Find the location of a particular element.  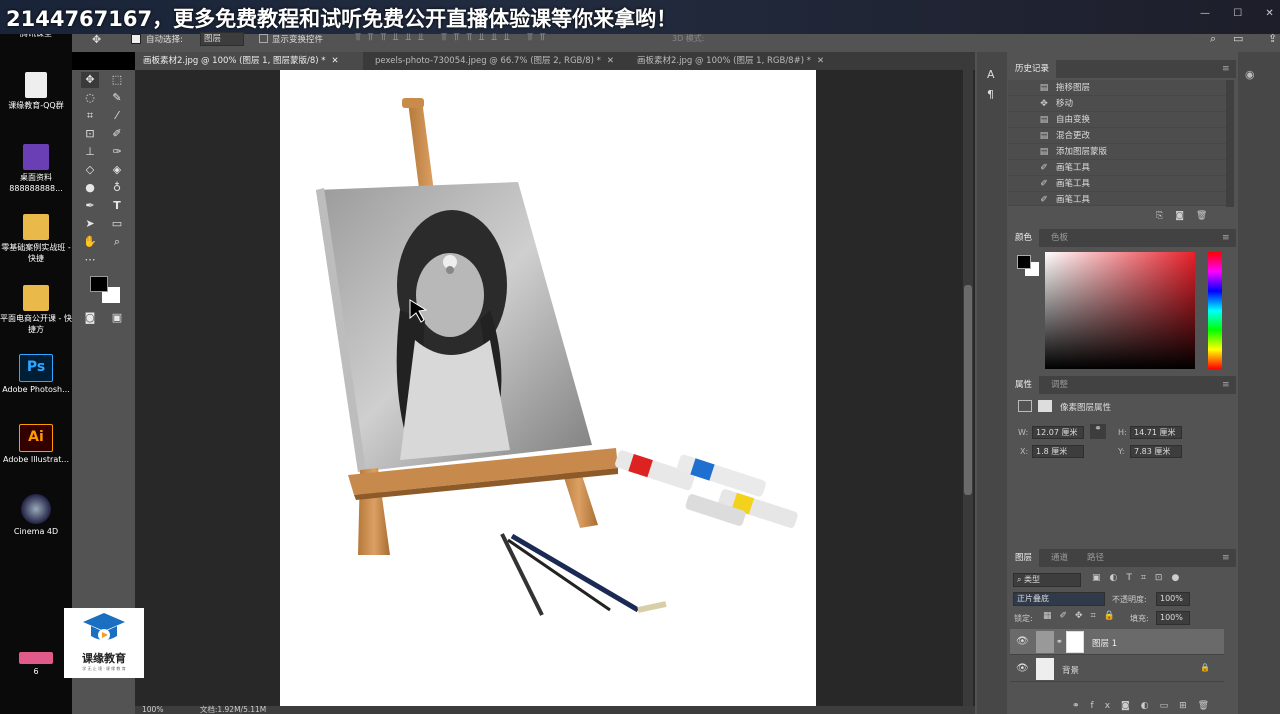

y-input: 7.83 厘米 is located at coordinates (1156, 451).